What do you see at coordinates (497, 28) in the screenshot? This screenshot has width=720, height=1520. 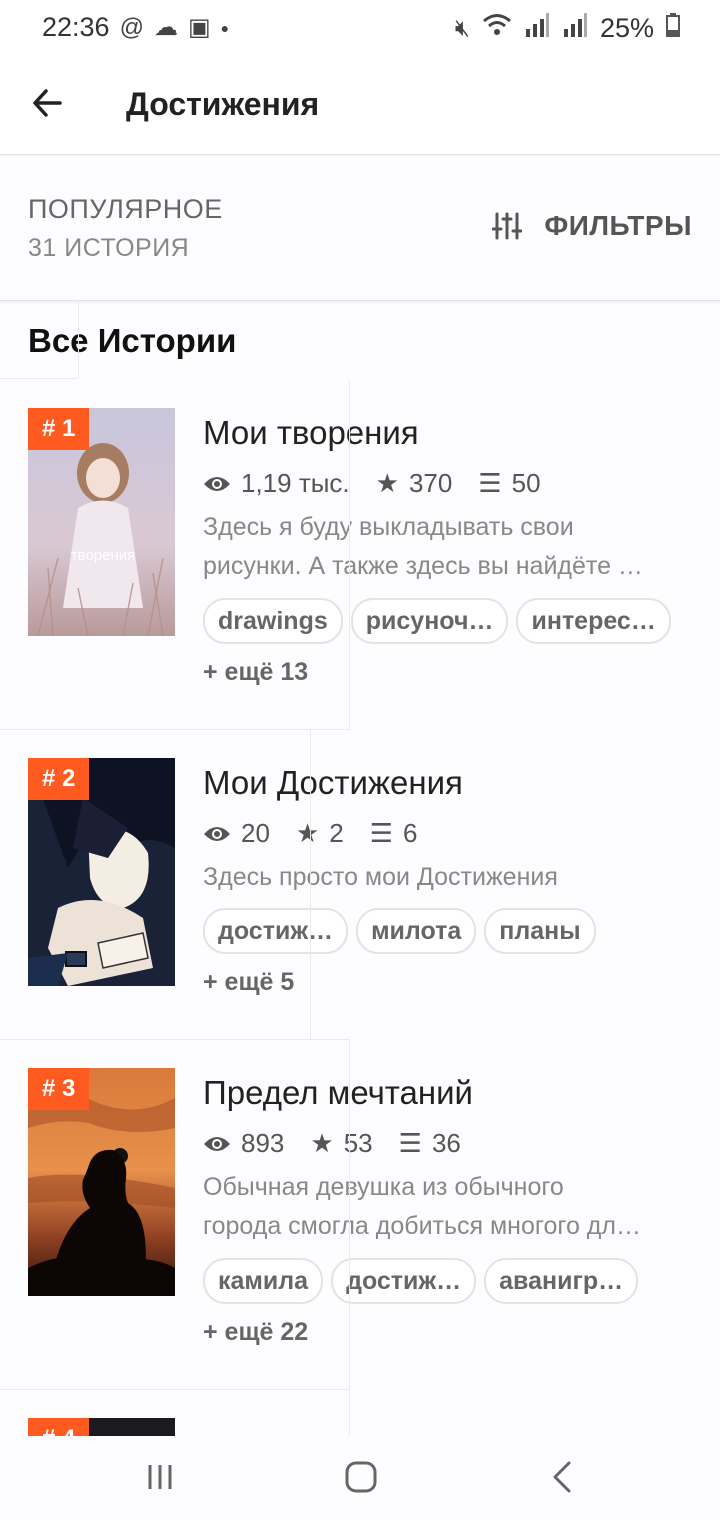 I see `wifi-icon` at bounding box center [497, 28].